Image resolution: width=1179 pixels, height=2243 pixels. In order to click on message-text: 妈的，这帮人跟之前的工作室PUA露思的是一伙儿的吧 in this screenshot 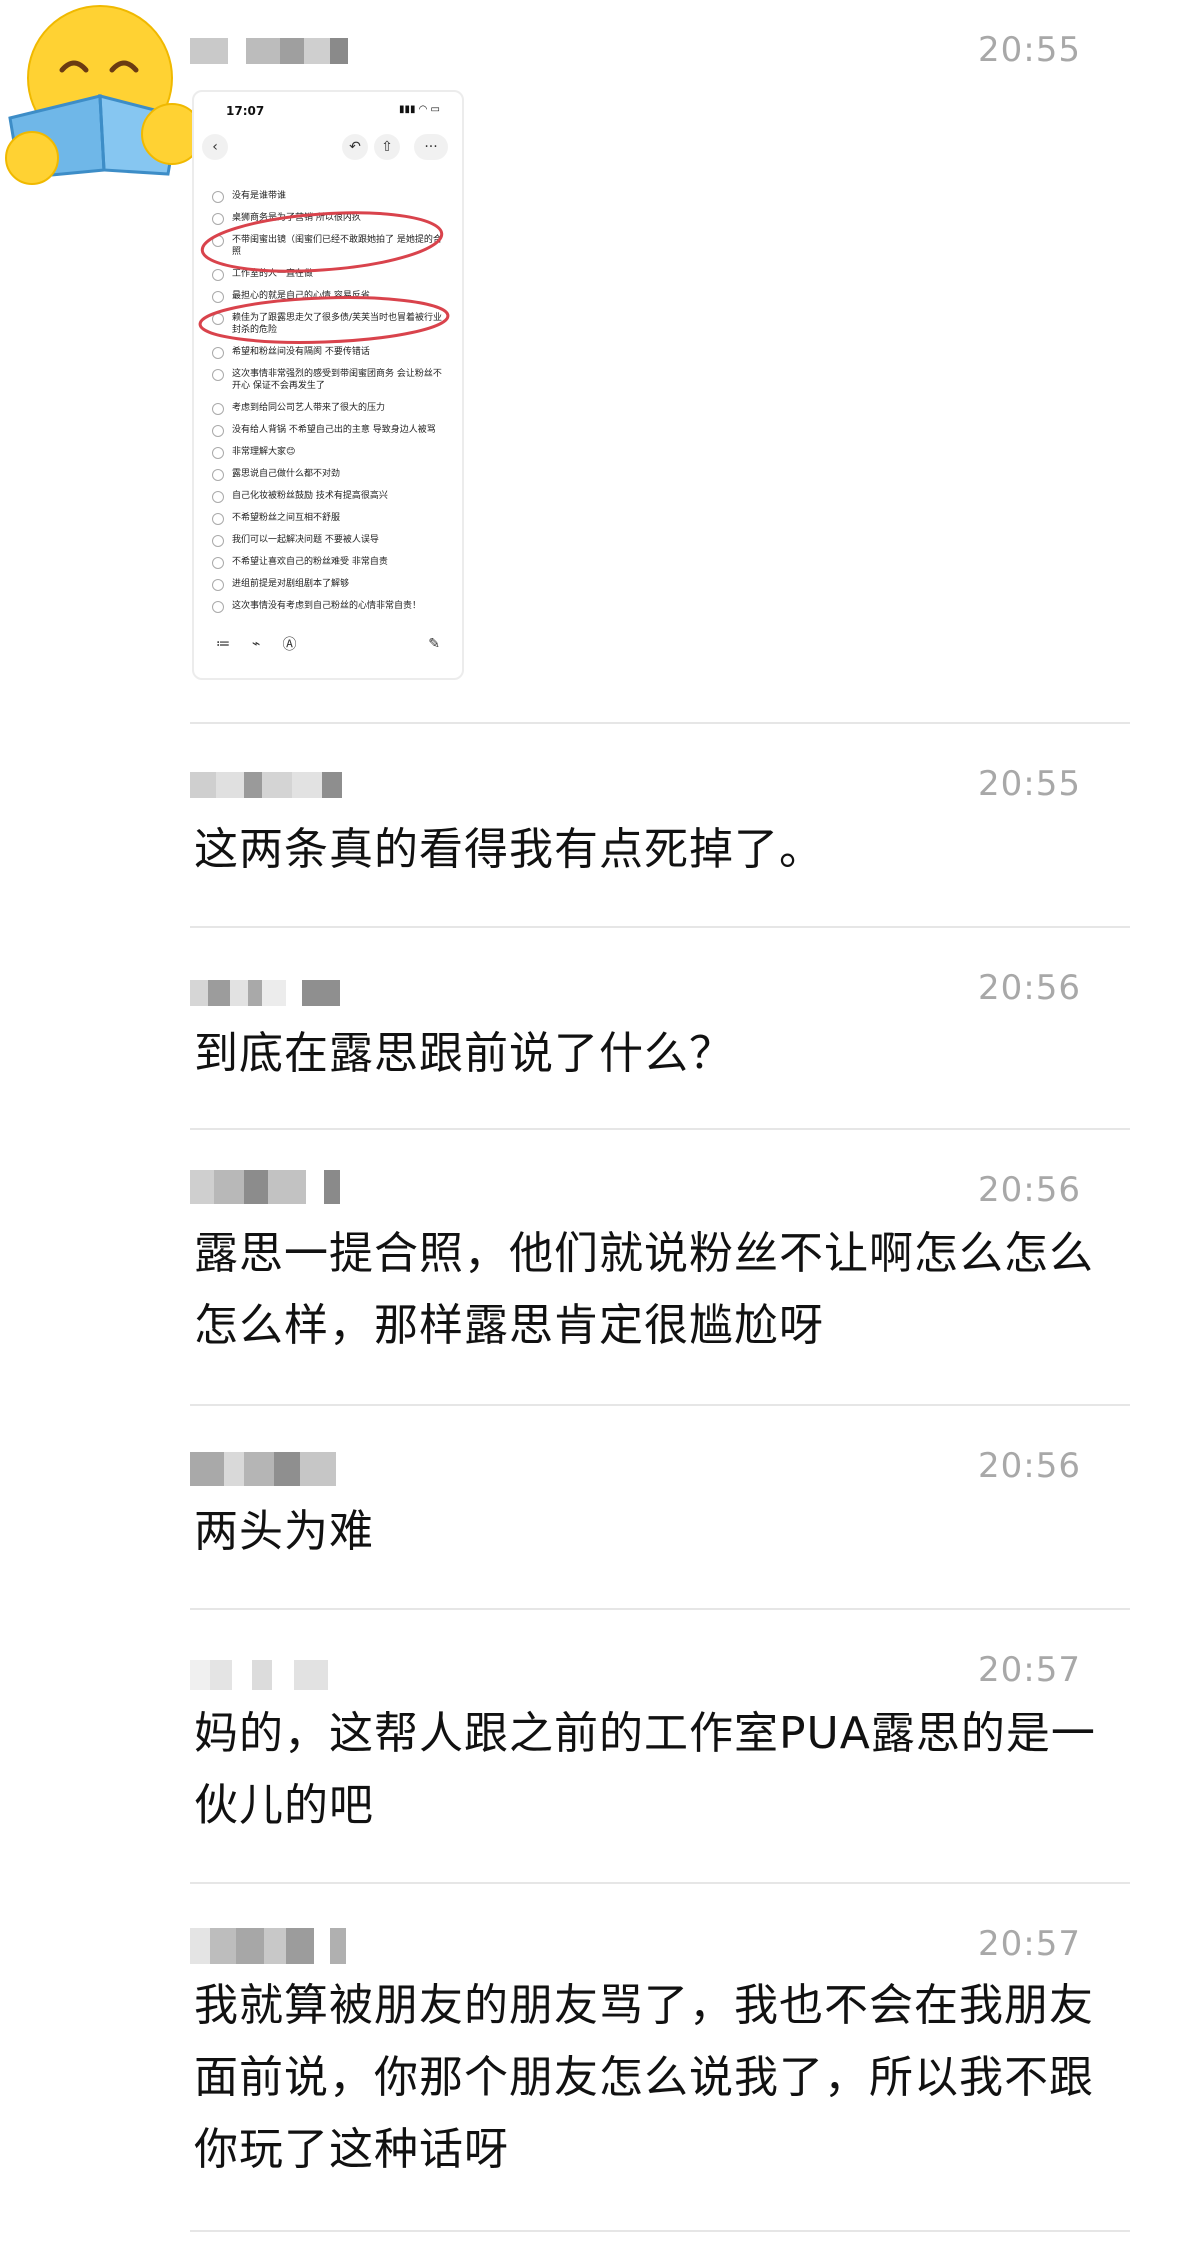, I will do `click(645, 1769)`.